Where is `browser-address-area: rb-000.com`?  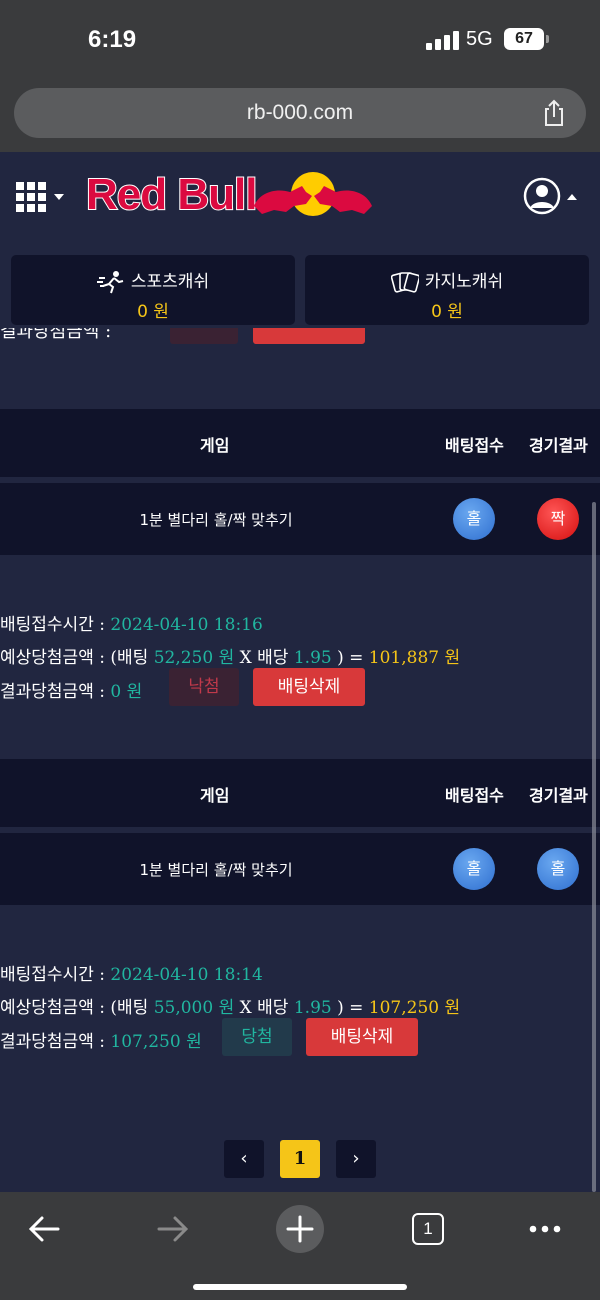 browser-address-area: rb-000.com is located at coordinates (300, 116).